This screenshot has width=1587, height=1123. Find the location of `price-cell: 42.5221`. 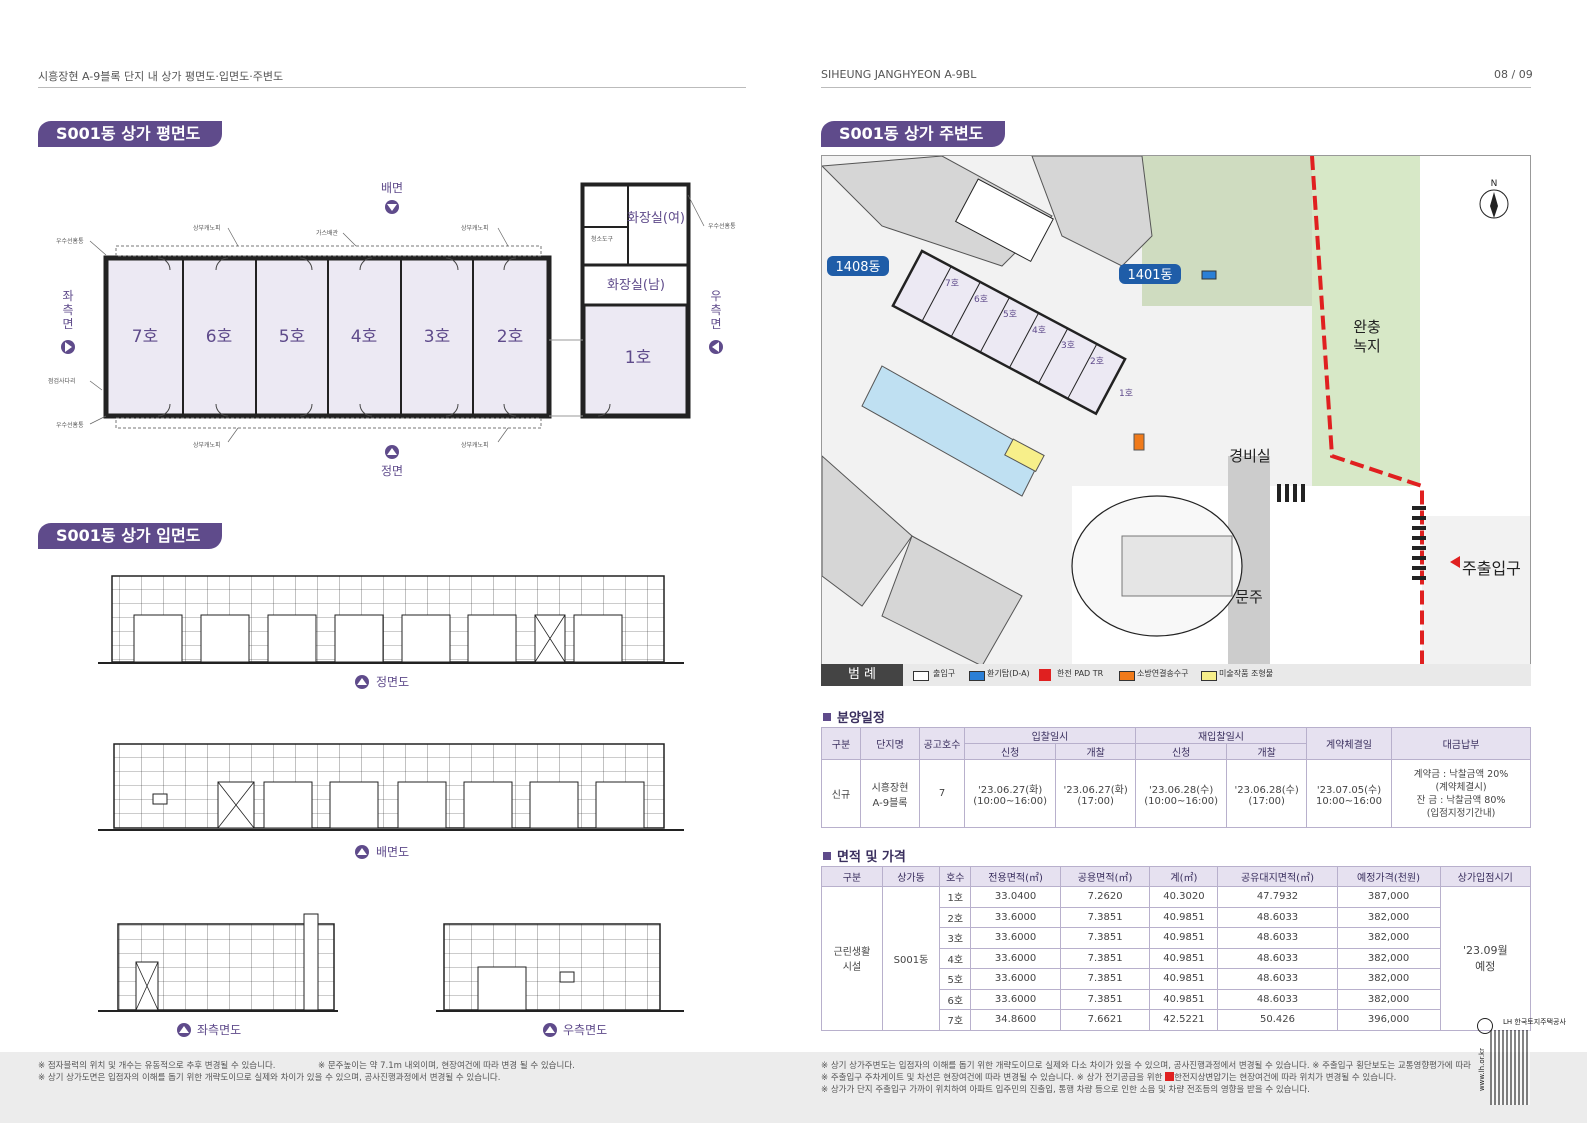

price-cell: 42.5221 is located at coordinates (1184, 1020).